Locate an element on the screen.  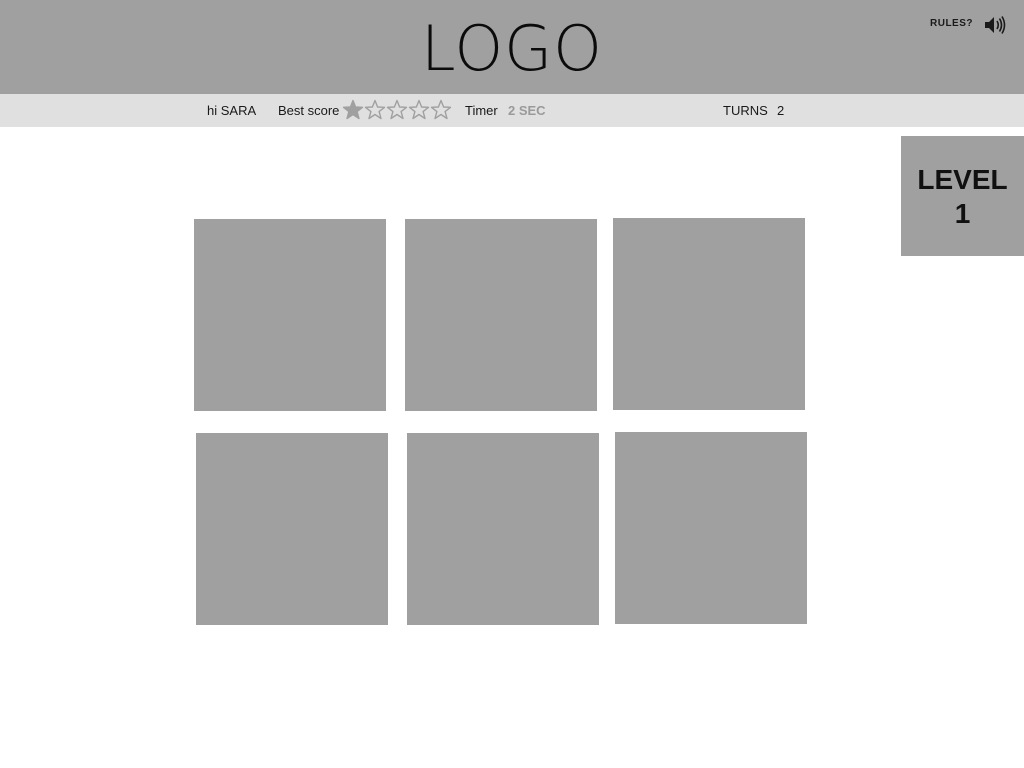
speaker-volume-icon is located at coordinates (995, 25).